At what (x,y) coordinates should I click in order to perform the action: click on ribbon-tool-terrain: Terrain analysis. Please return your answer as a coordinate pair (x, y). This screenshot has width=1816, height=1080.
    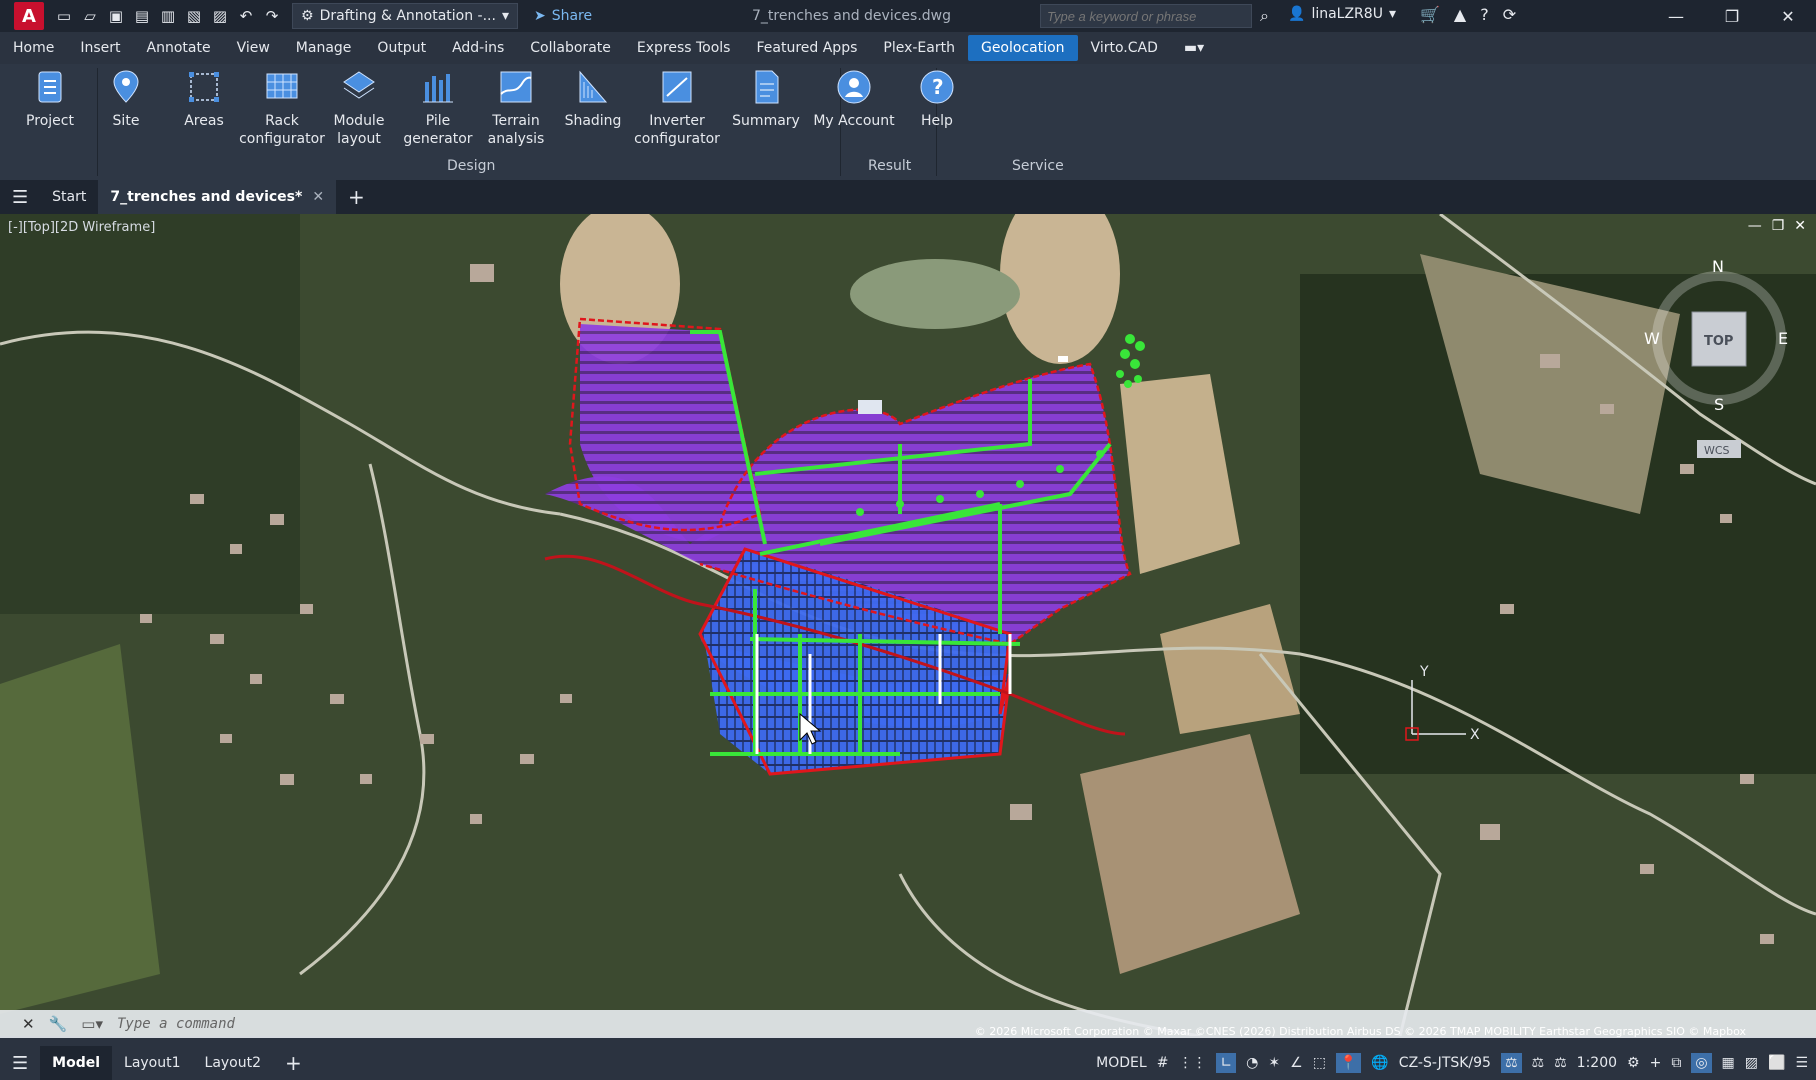
    Looking at the image, I should click on (516, 108).